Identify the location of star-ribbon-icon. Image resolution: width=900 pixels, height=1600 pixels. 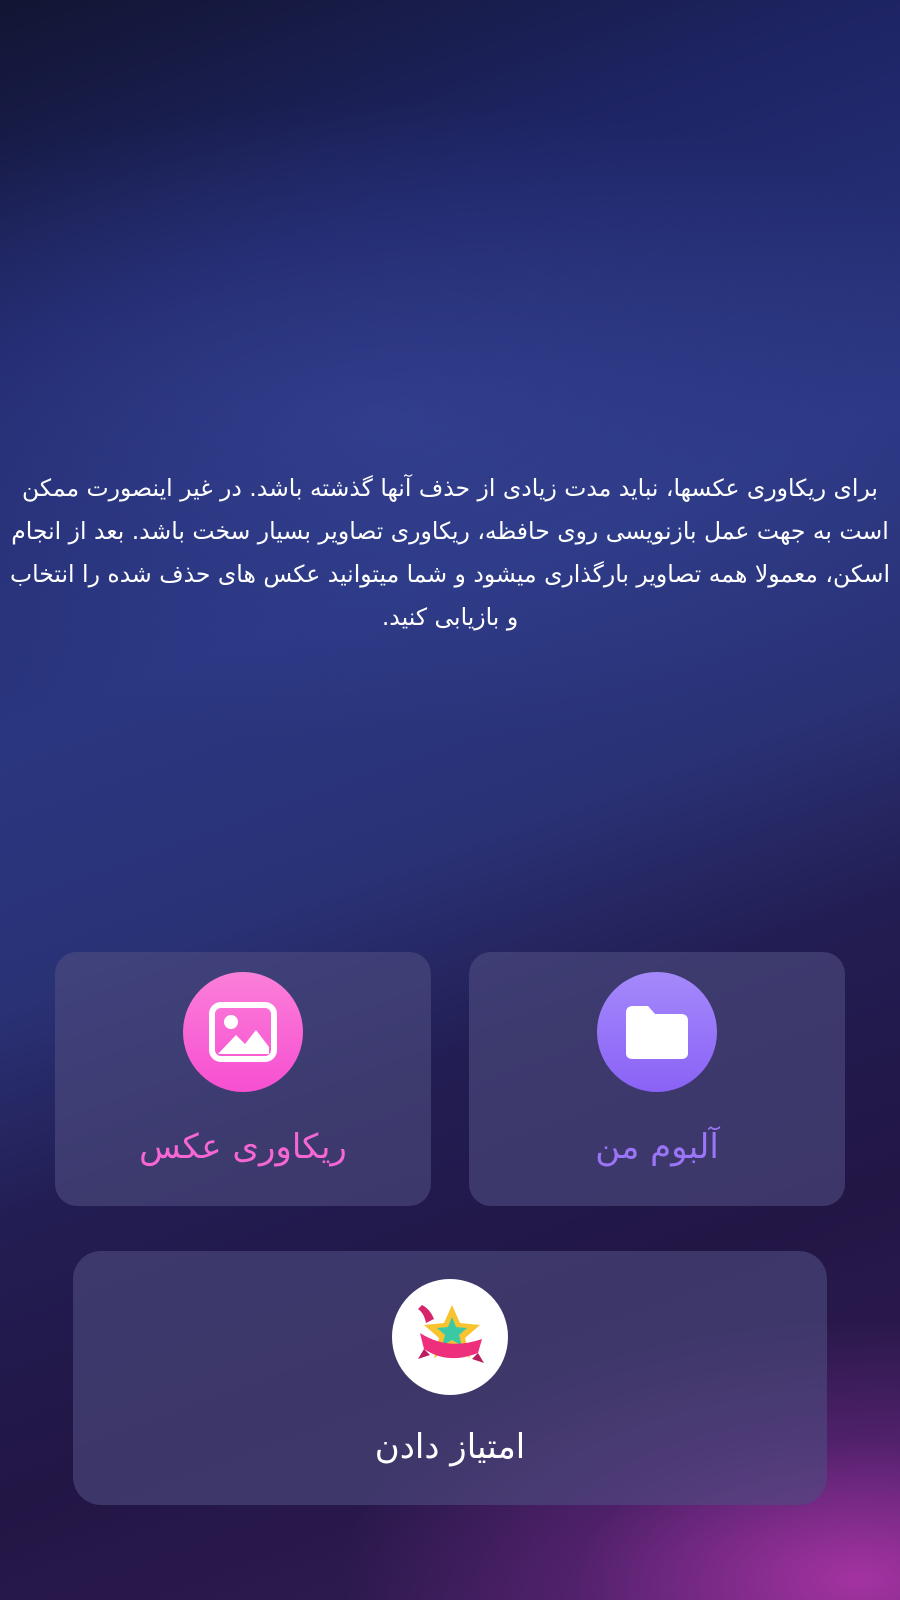
(451, 1334).